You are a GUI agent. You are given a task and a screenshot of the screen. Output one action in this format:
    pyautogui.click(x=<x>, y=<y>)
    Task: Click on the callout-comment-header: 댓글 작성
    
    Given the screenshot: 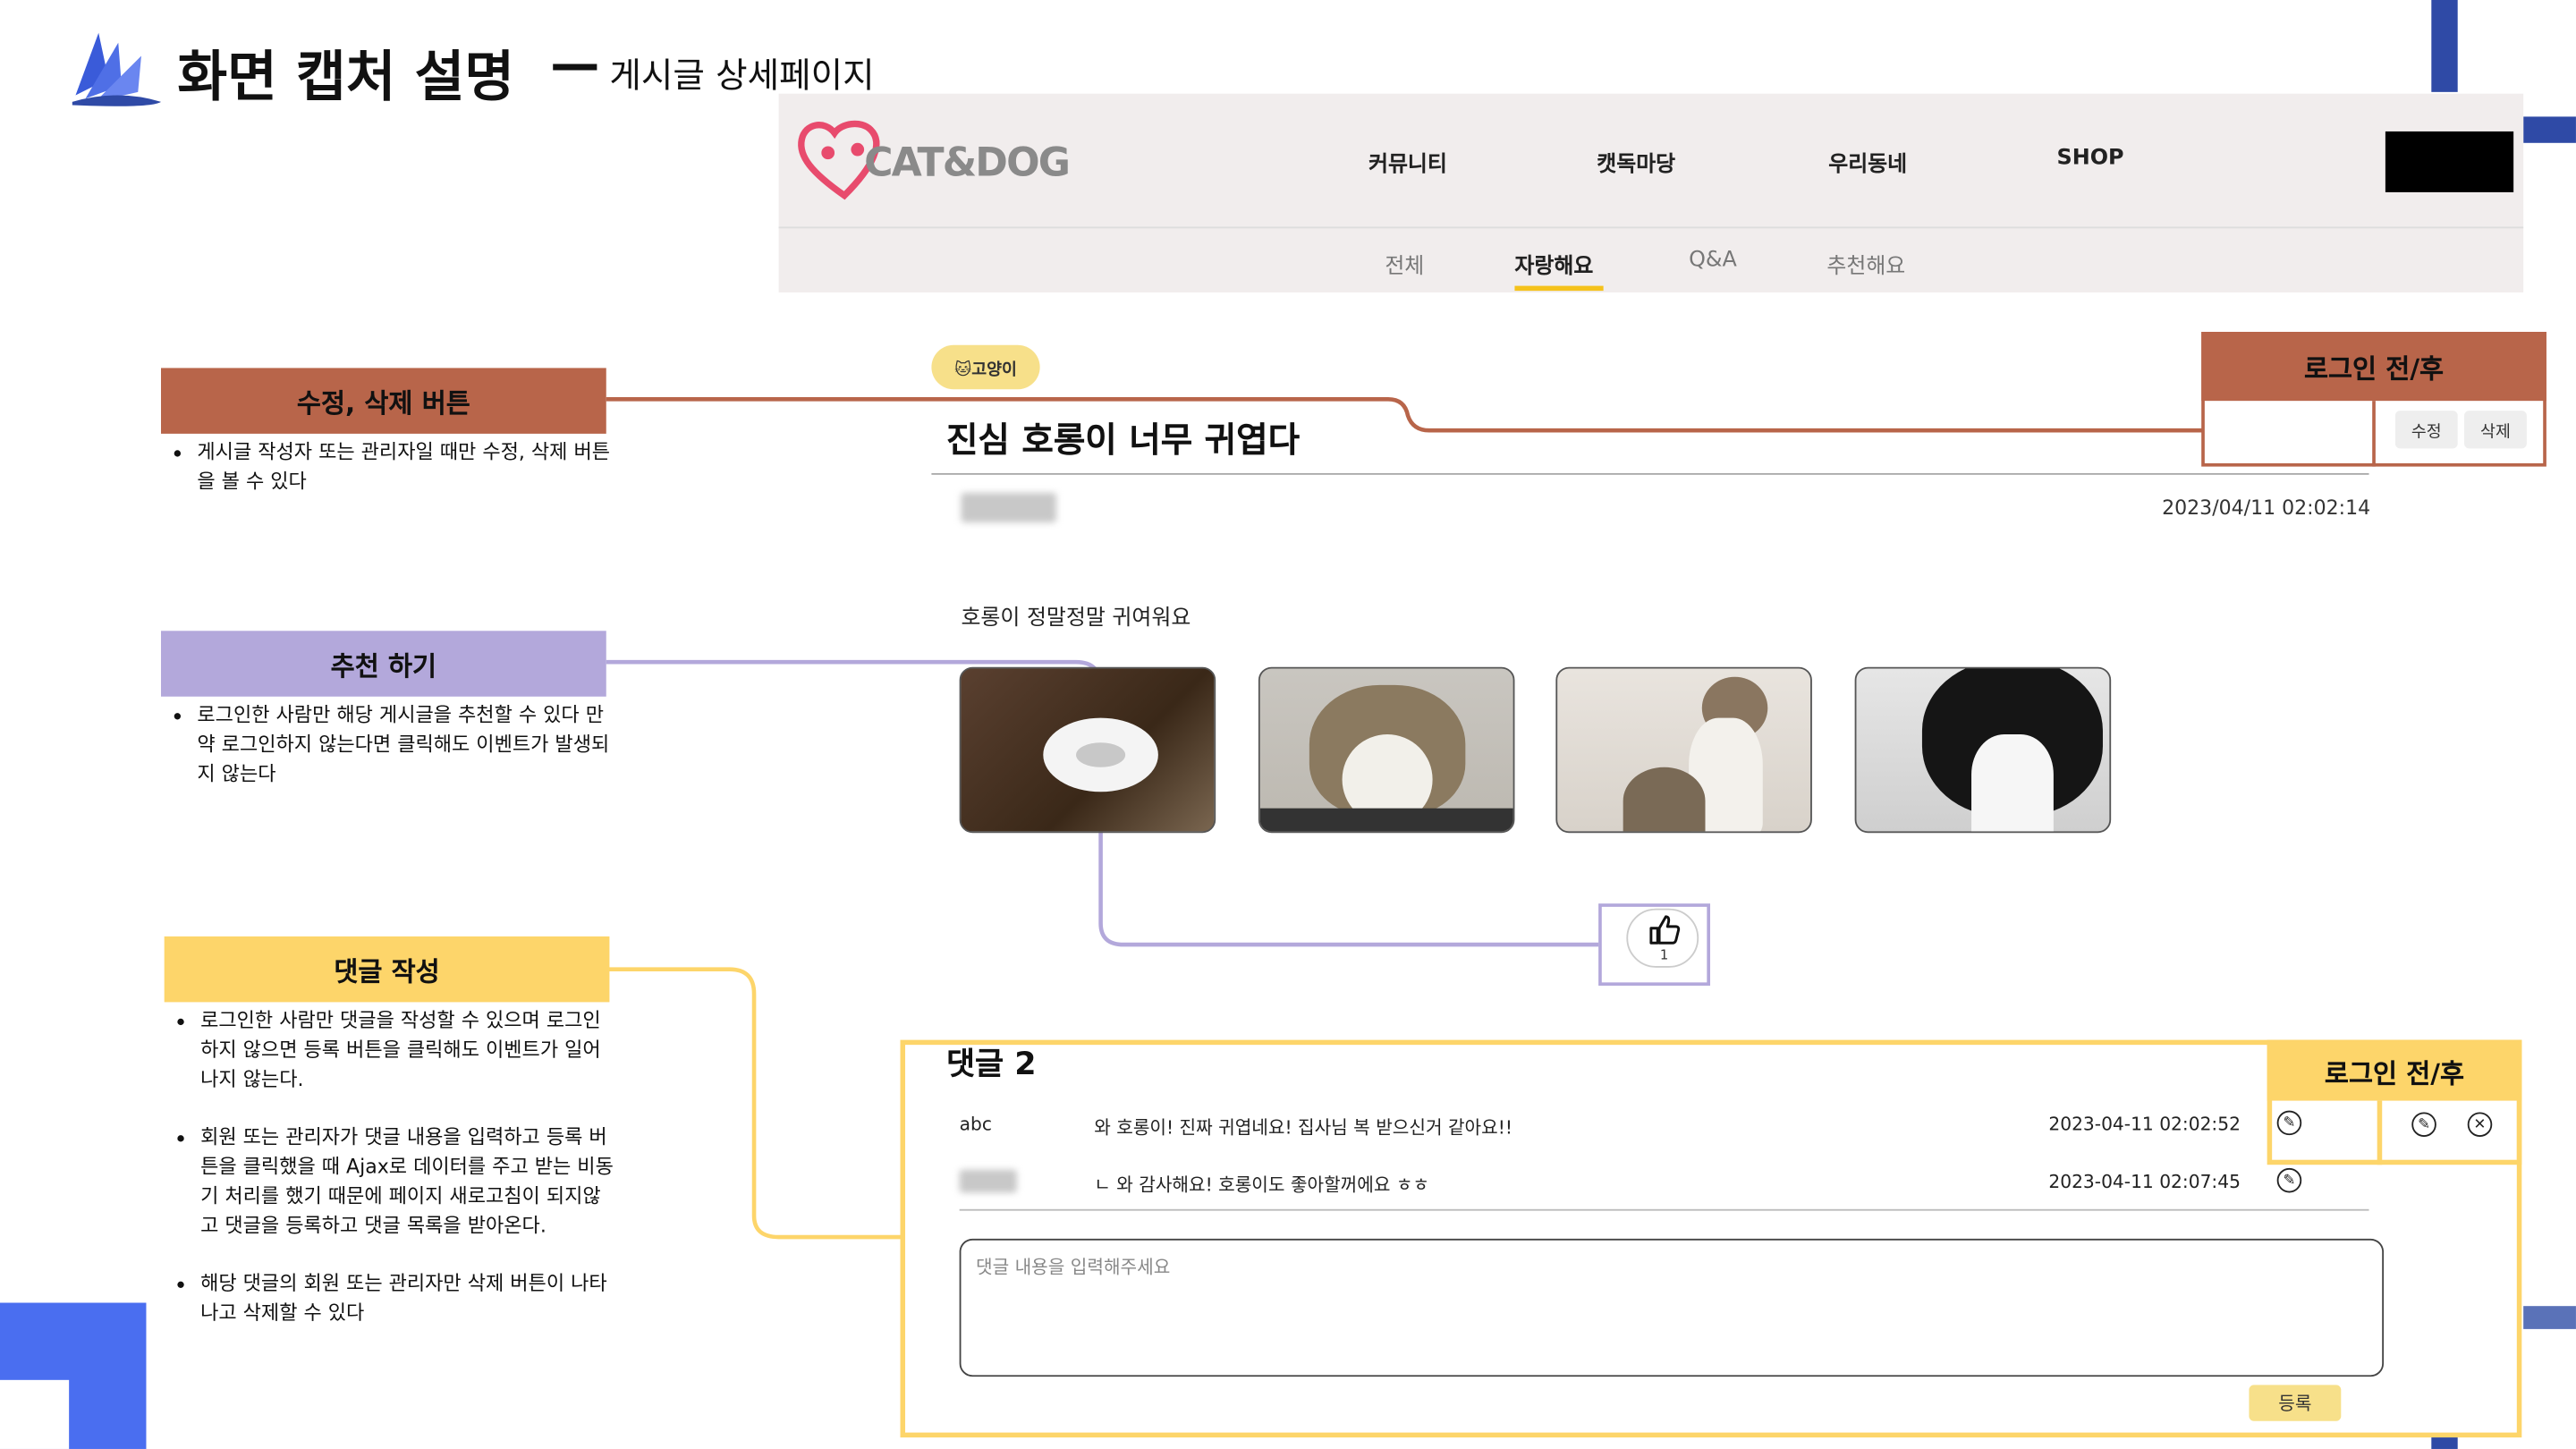 What is the action you would take?
    pyautogui.click(x=387, y=969)
    